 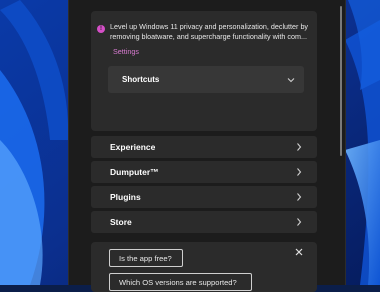 What do you see at coordinates (299, 252) in the screenshot?
I see `close-icon` at bounding box center [299, 252].